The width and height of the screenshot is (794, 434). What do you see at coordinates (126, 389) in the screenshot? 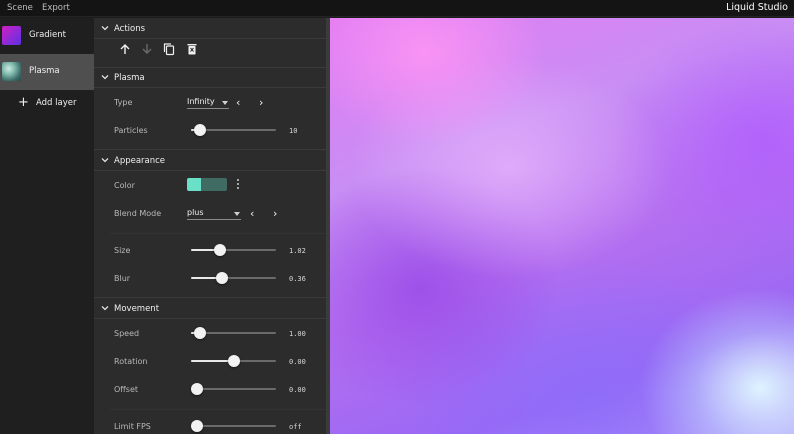
I see `offset-label: Offset` at bounding box center [126, 389].